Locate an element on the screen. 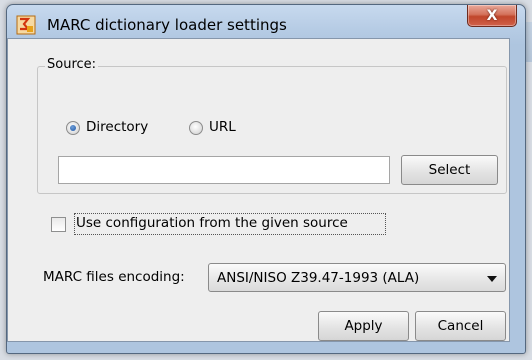 Image resolution: width=532 pixels, height=360 pixels. cancel-button: Cancel is located at coordinates (460, 326).